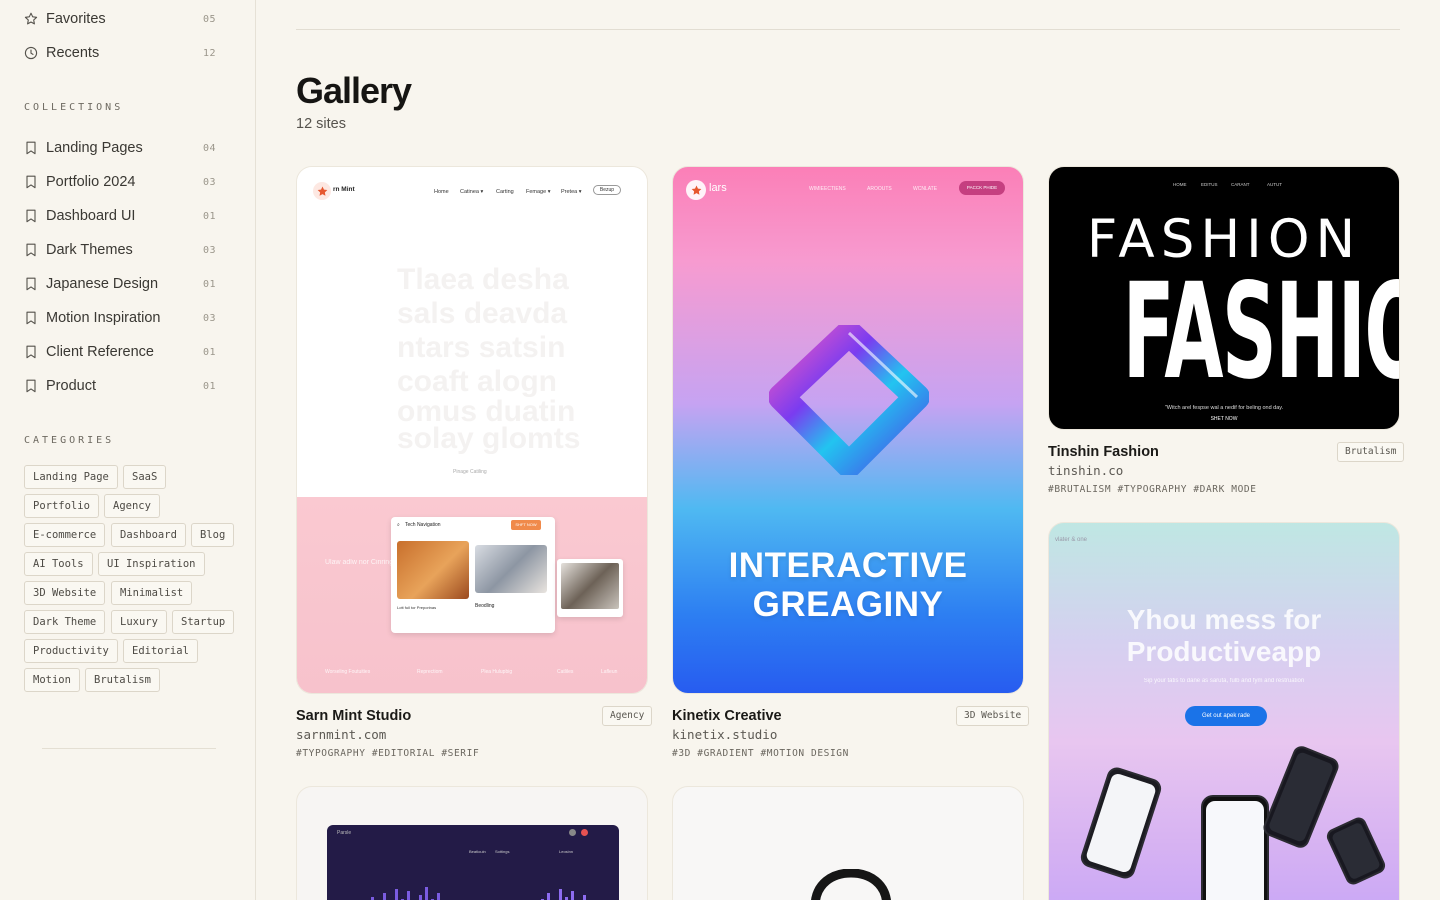  I want to click on preview-headline: Productiveapp, so click(1224, 651).